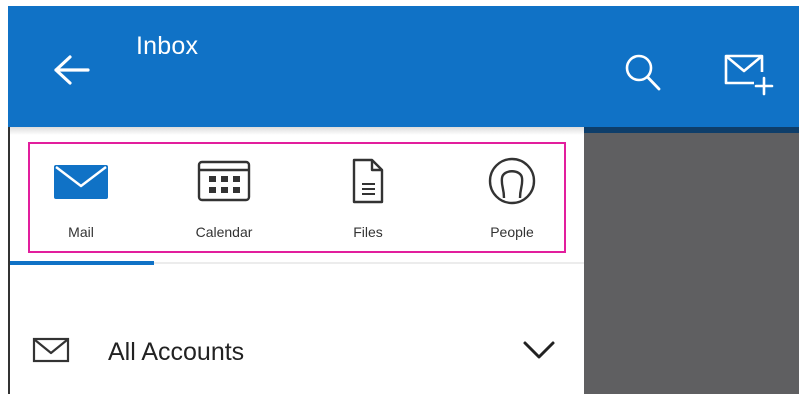  Describe the element at coordinates (539, 350) in the screenshot. I see `chevron-down-icon` at that location.